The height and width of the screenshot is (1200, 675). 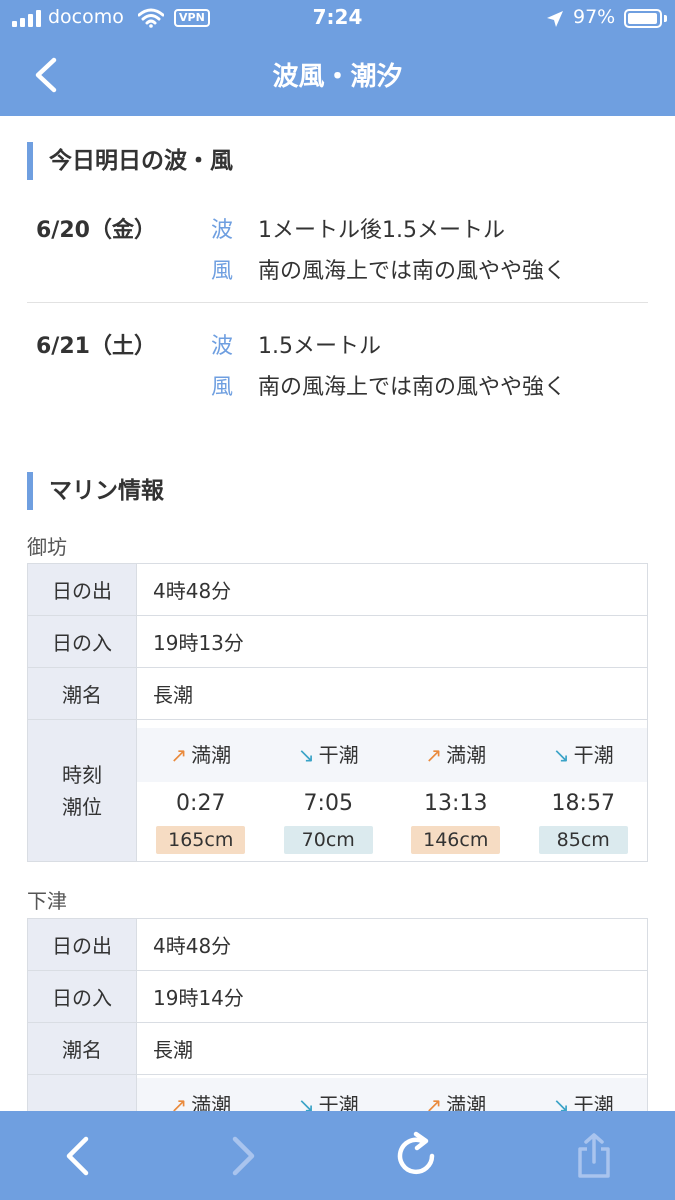 I want to click on table-row: 日の入 19時14分, so click(x=337, y=996).